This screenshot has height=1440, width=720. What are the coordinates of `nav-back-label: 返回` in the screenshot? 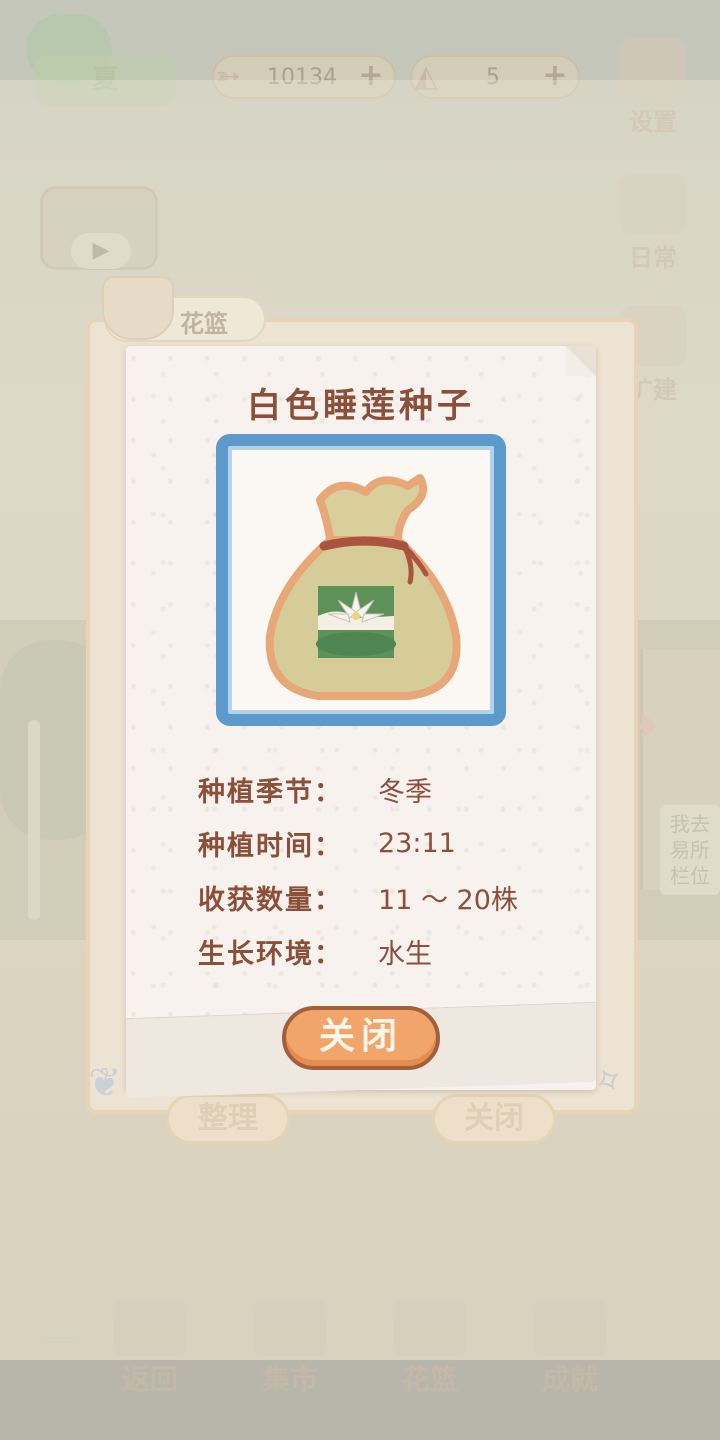 It's located at (149, 1379).